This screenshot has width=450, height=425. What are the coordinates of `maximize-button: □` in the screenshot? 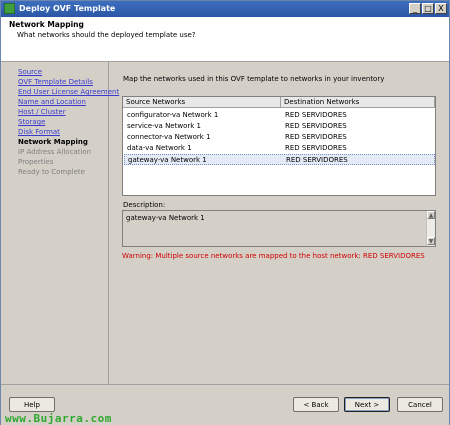 It's located at (428, 8).